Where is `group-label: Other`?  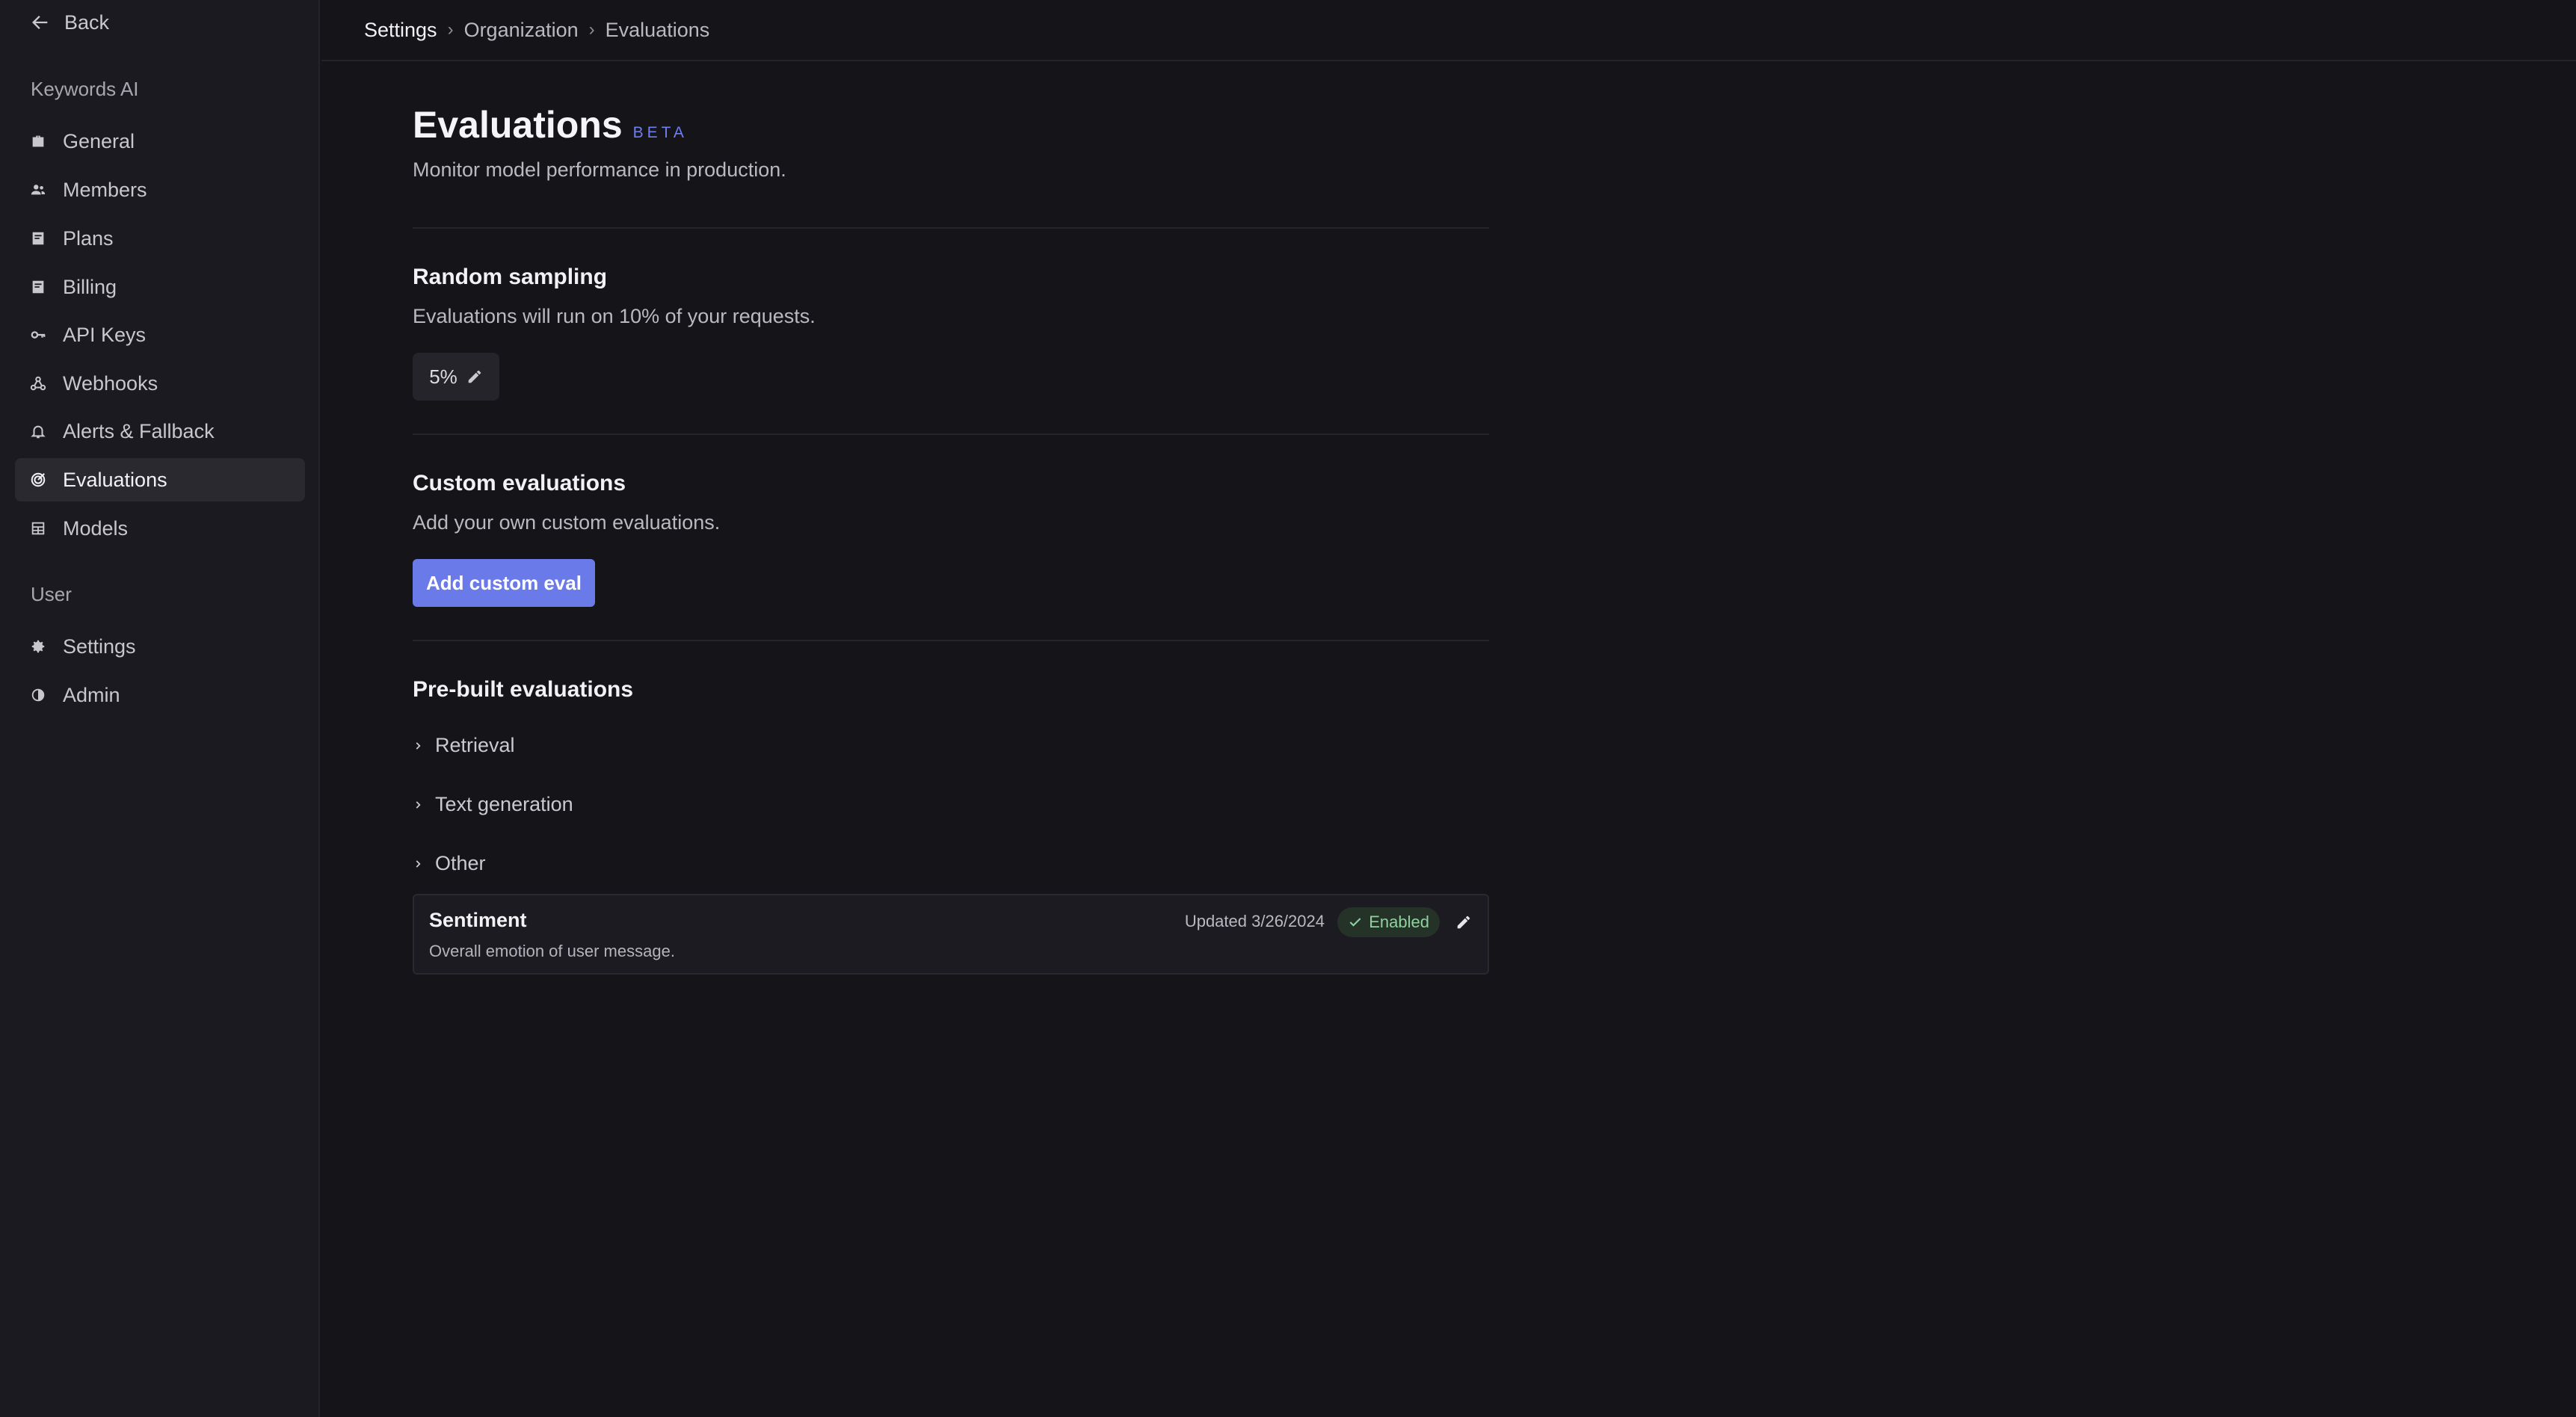 group-label: Other is located at coordinates (460, 863).